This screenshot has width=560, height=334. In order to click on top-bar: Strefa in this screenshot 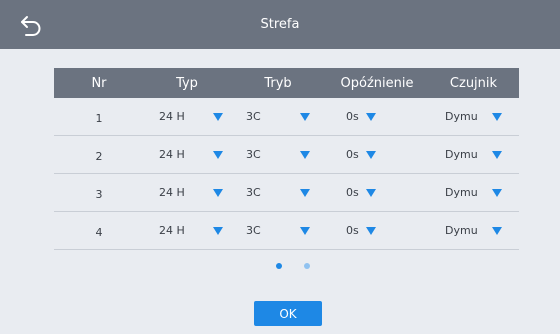, I will do `click(280, 24)`.